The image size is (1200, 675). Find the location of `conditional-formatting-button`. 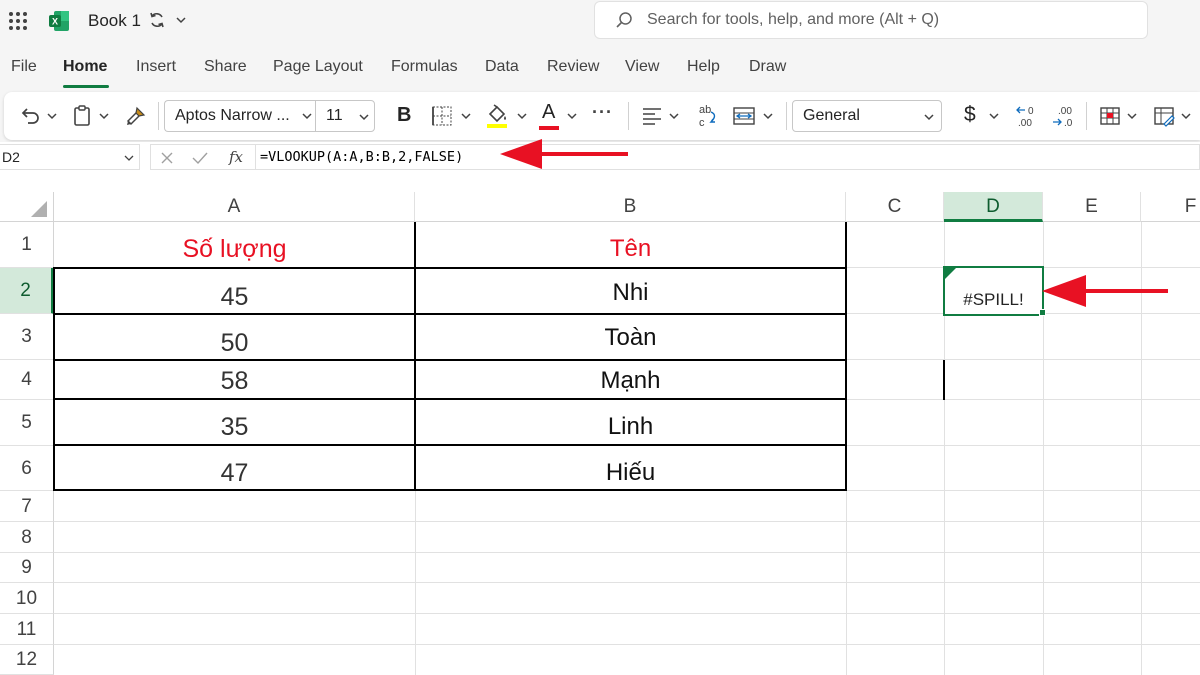

conditional-formatting-button is located at coordinates (1120, 116).